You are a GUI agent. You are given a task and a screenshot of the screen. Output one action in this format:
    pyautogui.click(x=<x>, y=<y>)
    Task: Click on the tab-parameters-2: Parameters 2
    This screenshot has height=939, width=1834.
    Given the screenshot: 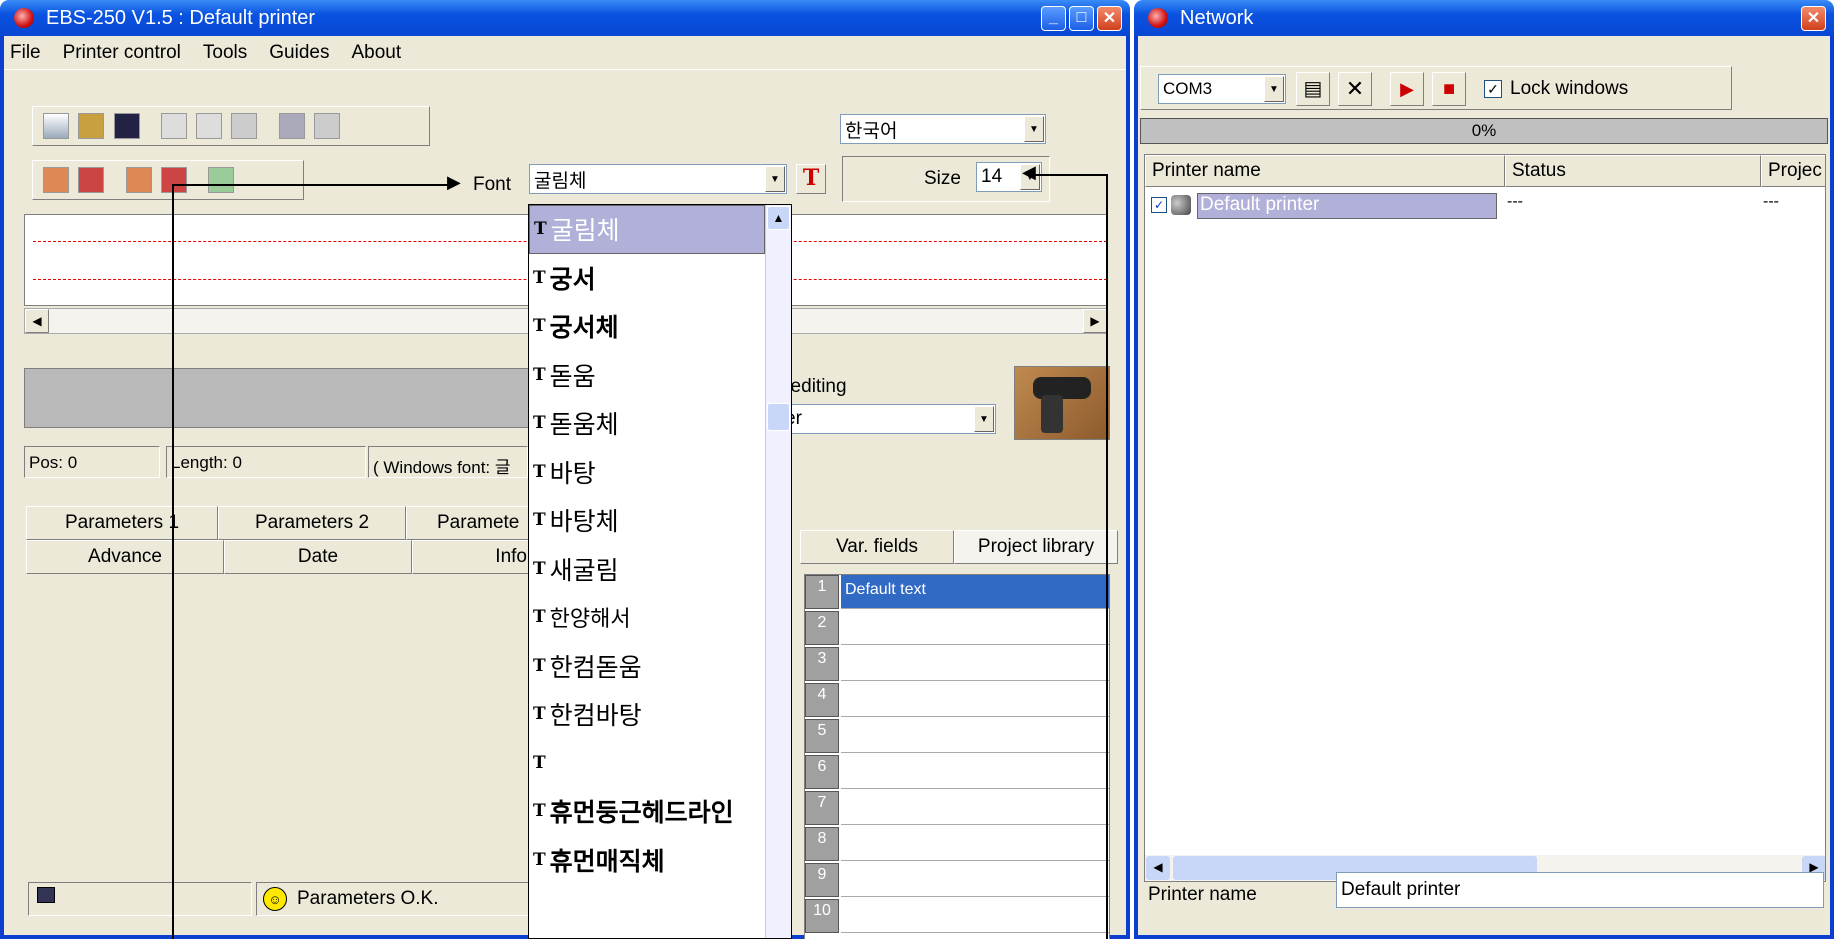 What is the action you would take?
    pyautogui.click(x=312, y=523)
    